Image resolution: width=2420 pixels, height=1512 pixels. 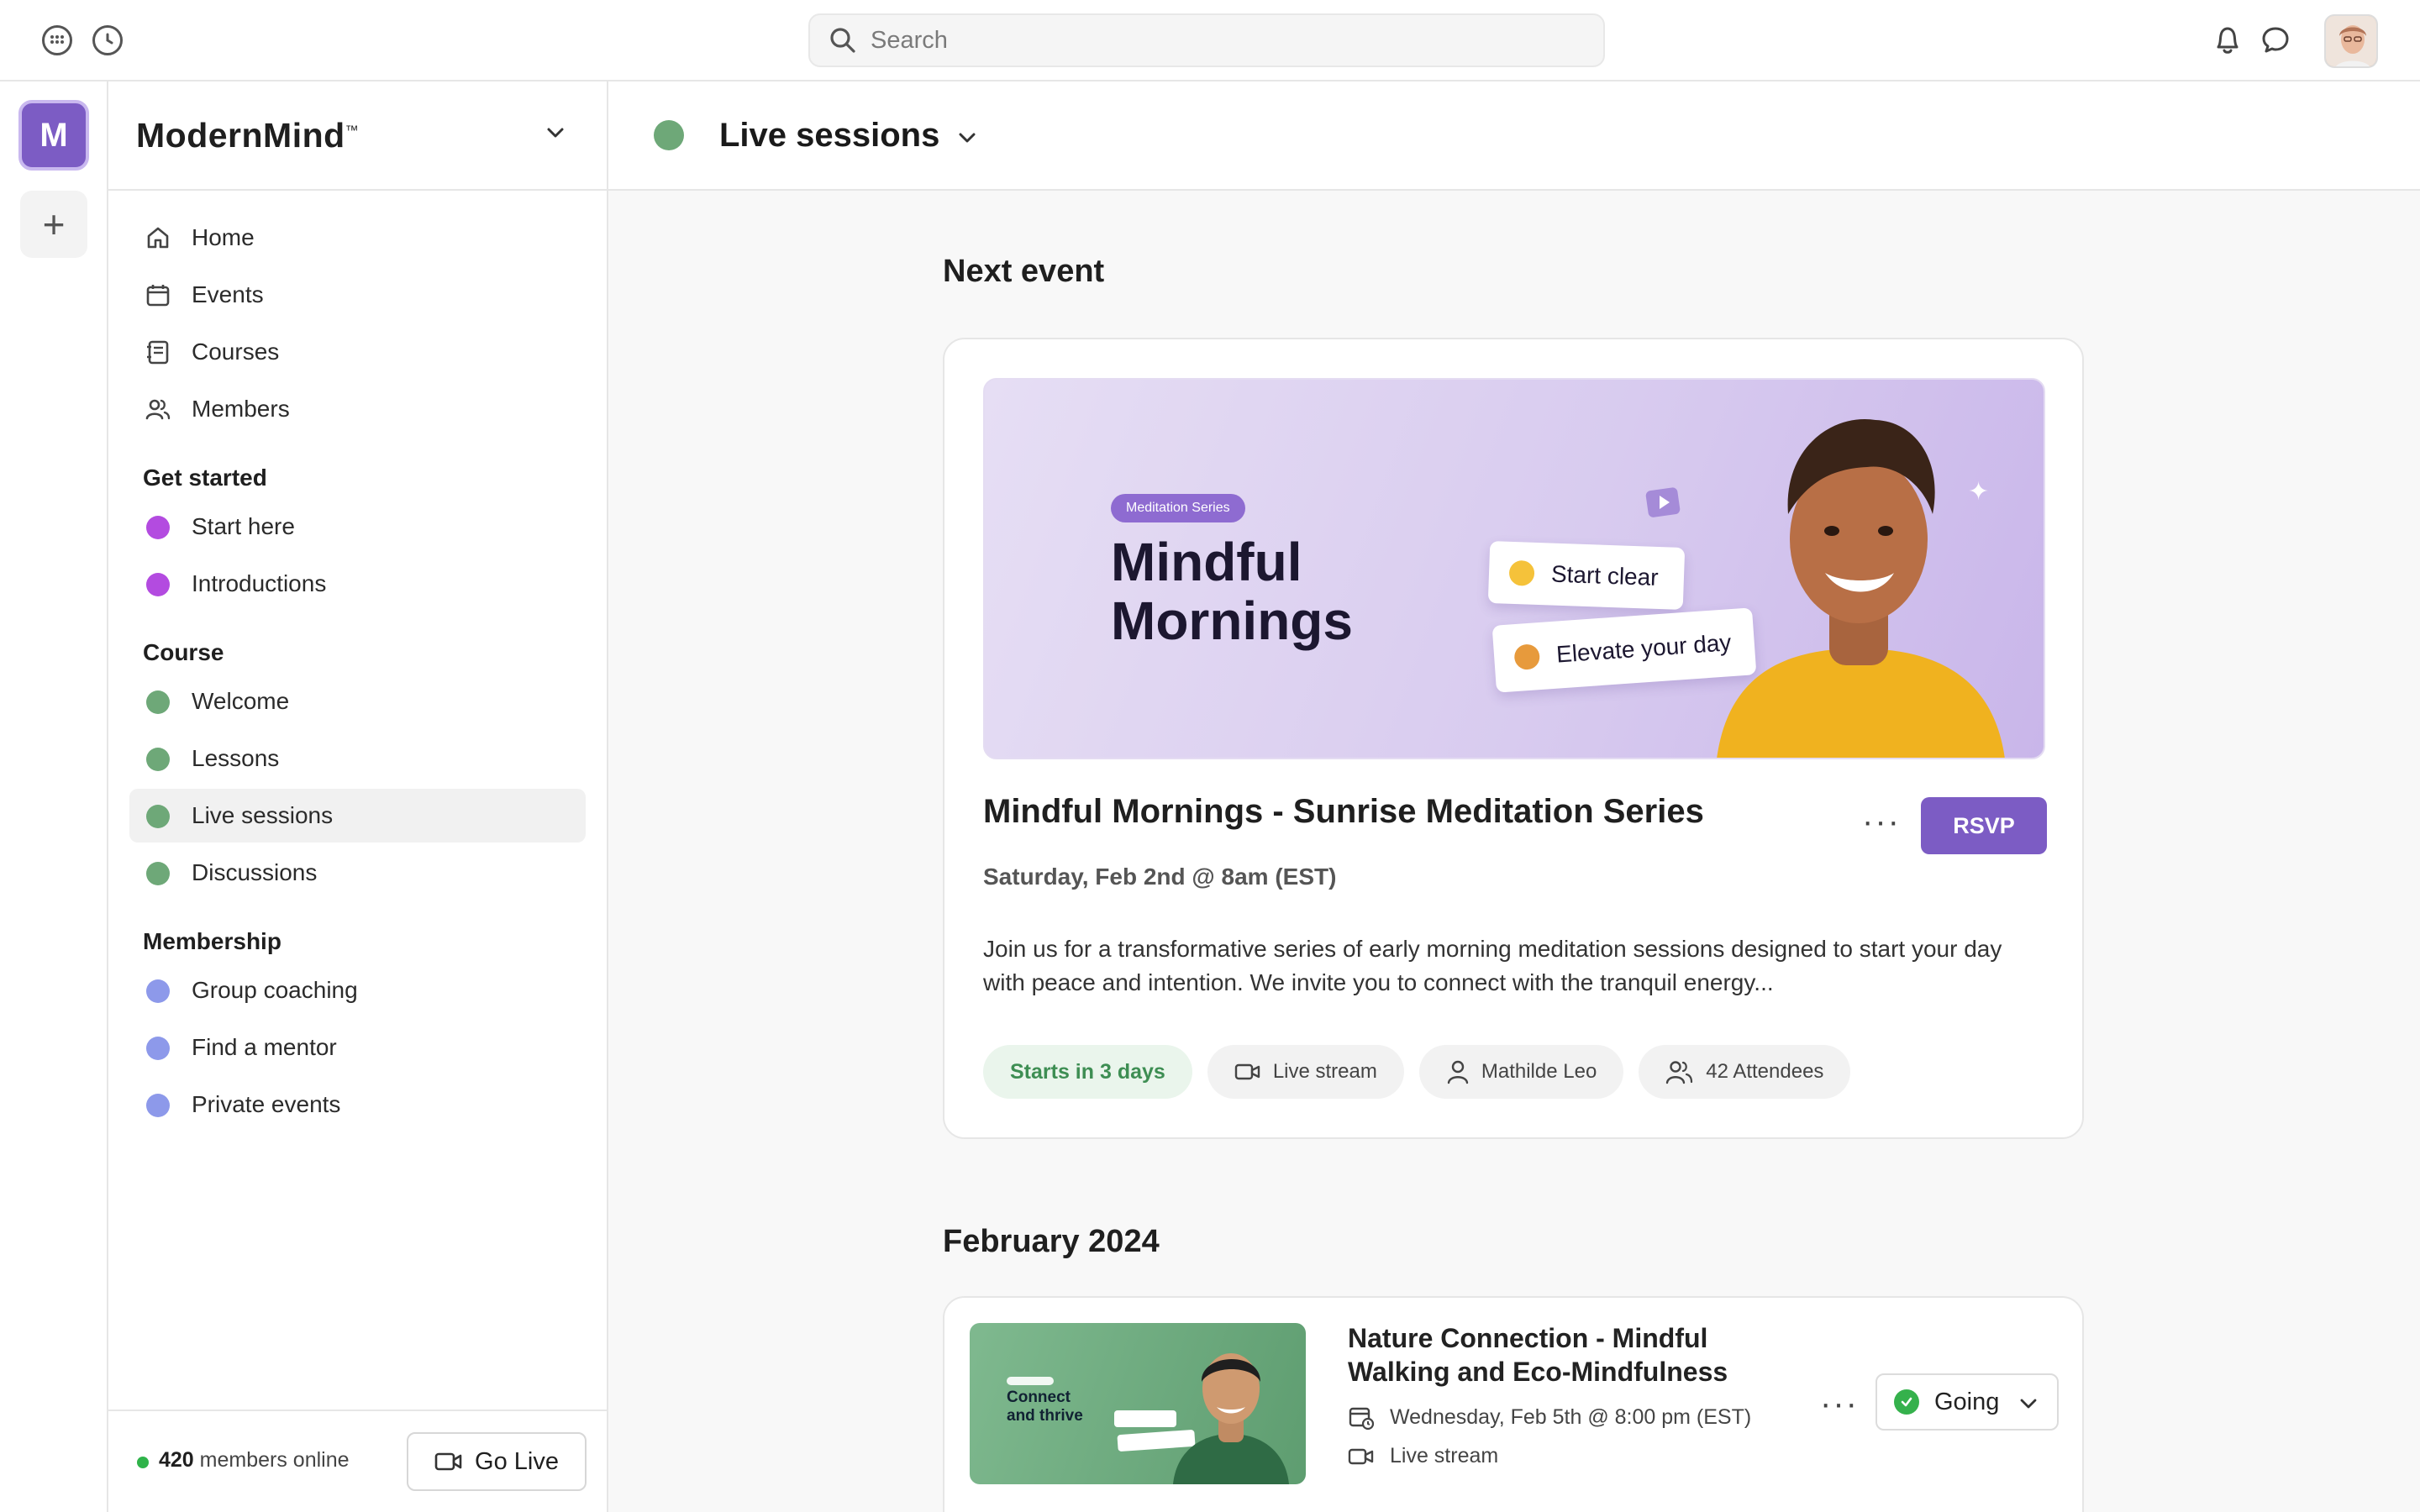 What do you see at coordinates (842, 40) in the screenshot?
I see `search-icon` at bounding box center [842, 40].